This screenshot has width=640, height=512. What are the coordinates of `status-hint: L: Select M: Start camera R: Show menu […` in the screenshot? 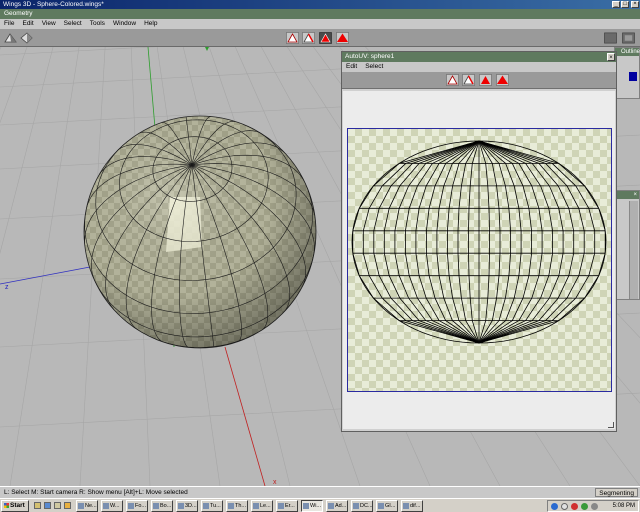 It's located at (96, 492).